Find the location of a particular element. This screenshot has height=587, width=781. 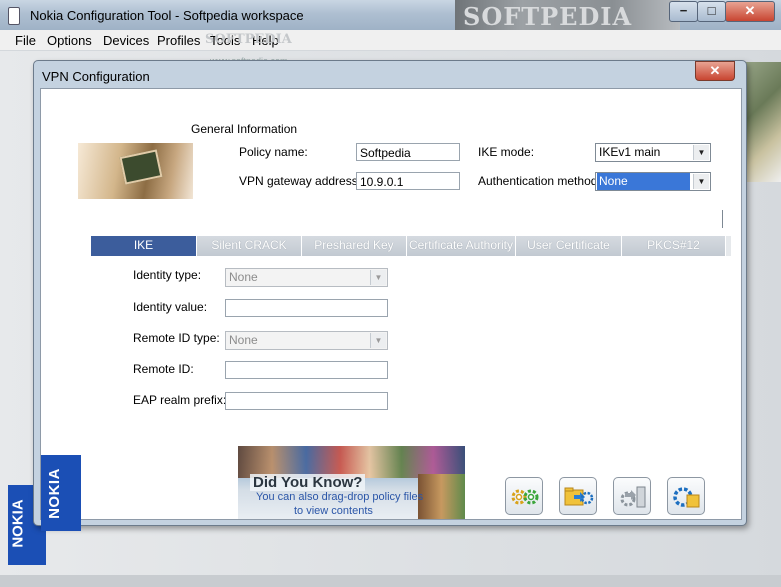

minimize-button: − is located at coordinates (683, 11).